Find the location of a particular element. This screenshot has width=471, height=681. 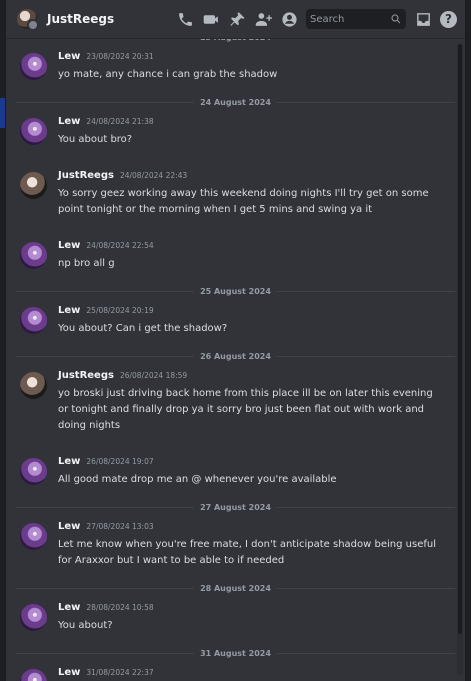

date-divider: 24 August 2024 is located at coordinates (235, 102).